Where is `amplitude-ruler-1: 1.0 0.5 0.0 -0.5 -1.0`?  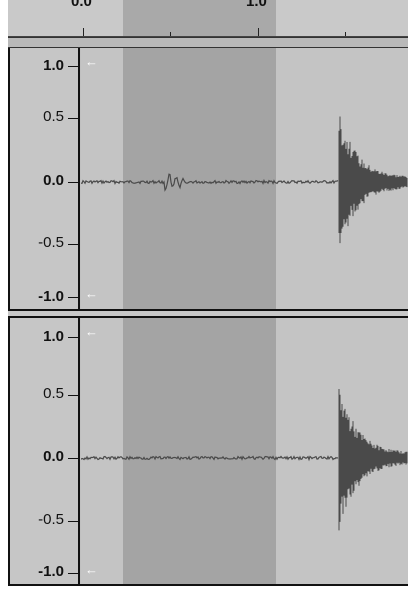
amplitude-ruler-1: 1.0 0.5 0.0 -0.5 -1.0 is located at coordinates (44, 178).